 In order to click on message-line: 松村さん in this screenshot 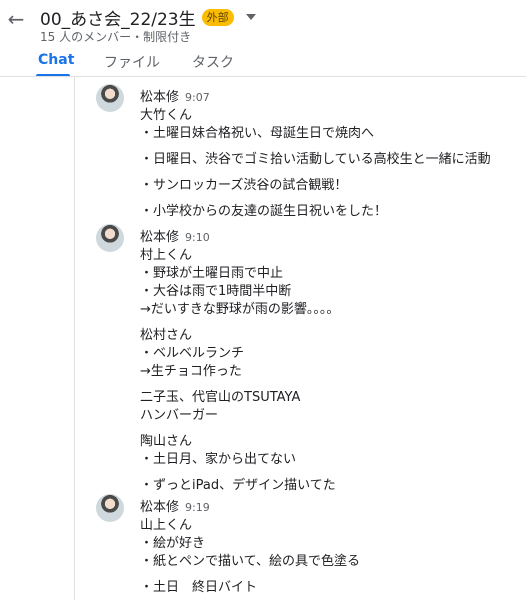, I will do `click(166, 335)`.